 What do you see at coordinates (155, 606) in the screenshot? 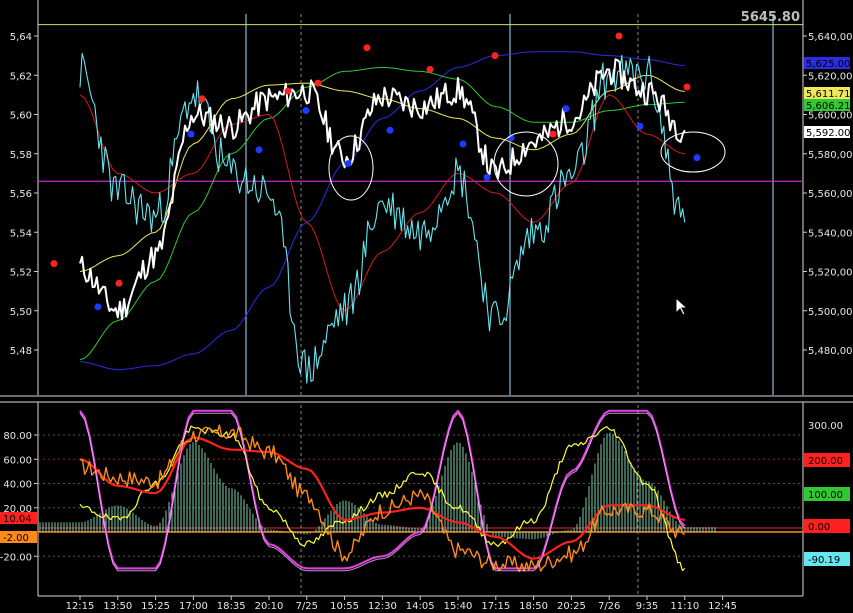
I see `x-tick-label: 15:25` at bounding box center [155, 606].